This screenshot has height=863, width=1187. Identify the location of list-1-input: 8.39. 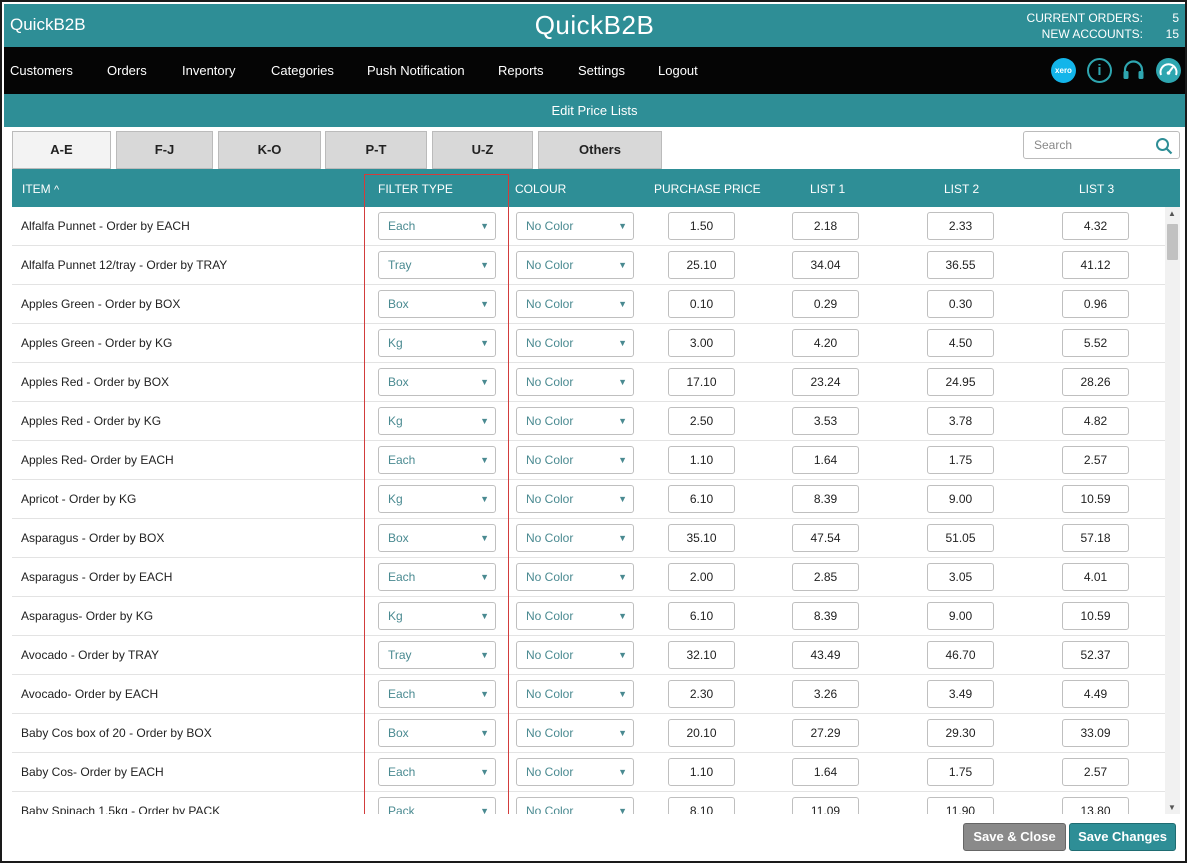
(825, 616).